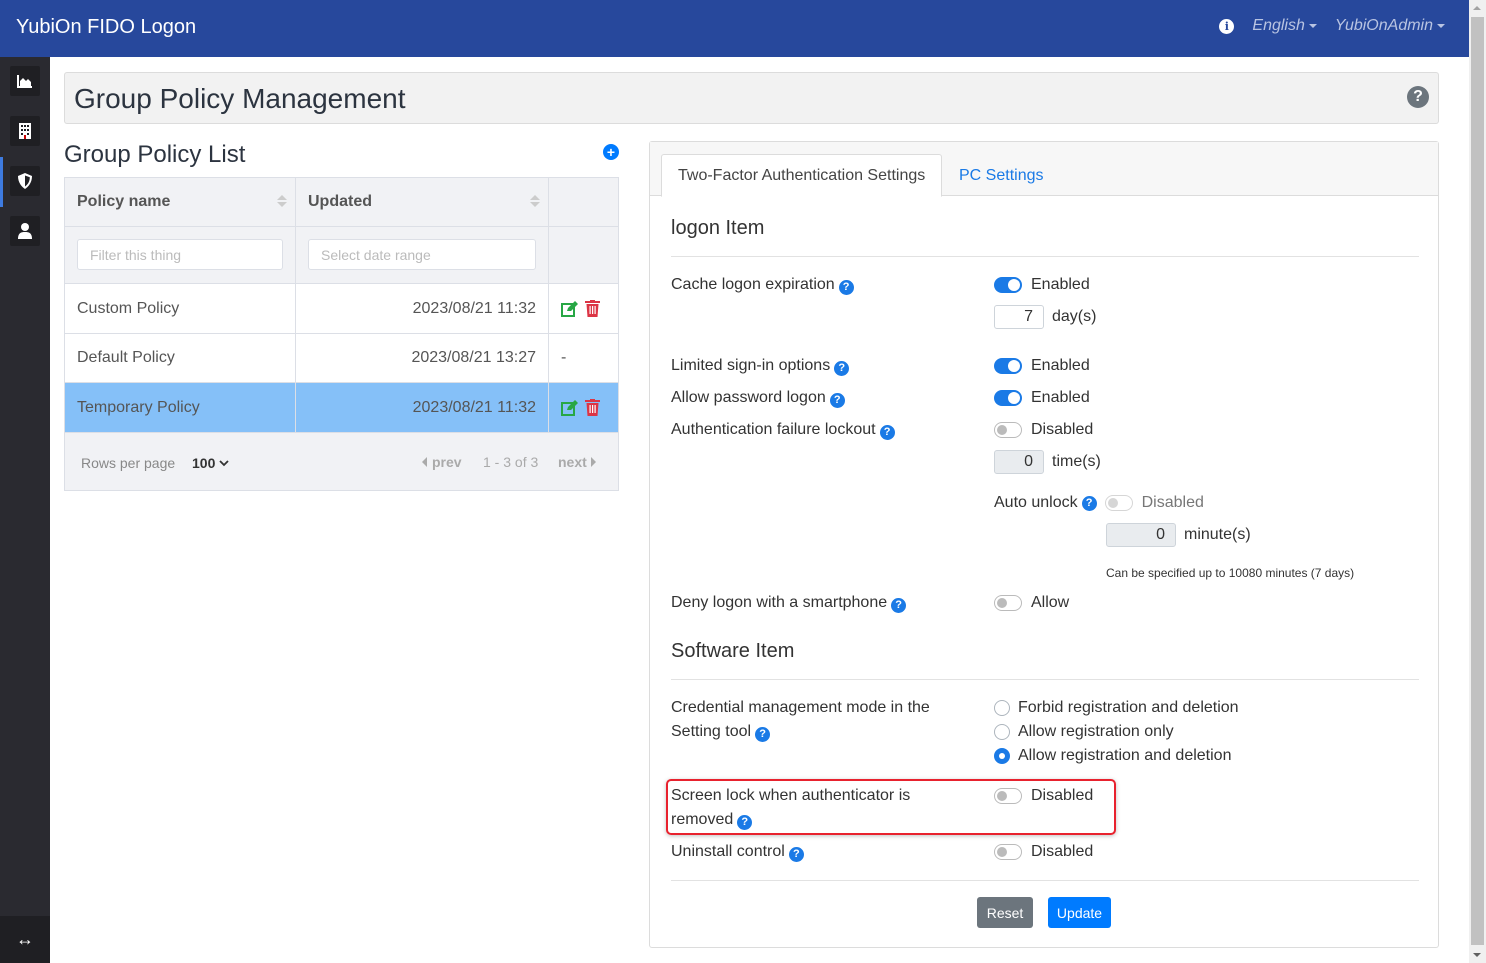  Describe the element at coordinates (762, 285) in the screenshot. I see `setting-label-cache-logon-expiration: Cache logon expiration?` at that location.